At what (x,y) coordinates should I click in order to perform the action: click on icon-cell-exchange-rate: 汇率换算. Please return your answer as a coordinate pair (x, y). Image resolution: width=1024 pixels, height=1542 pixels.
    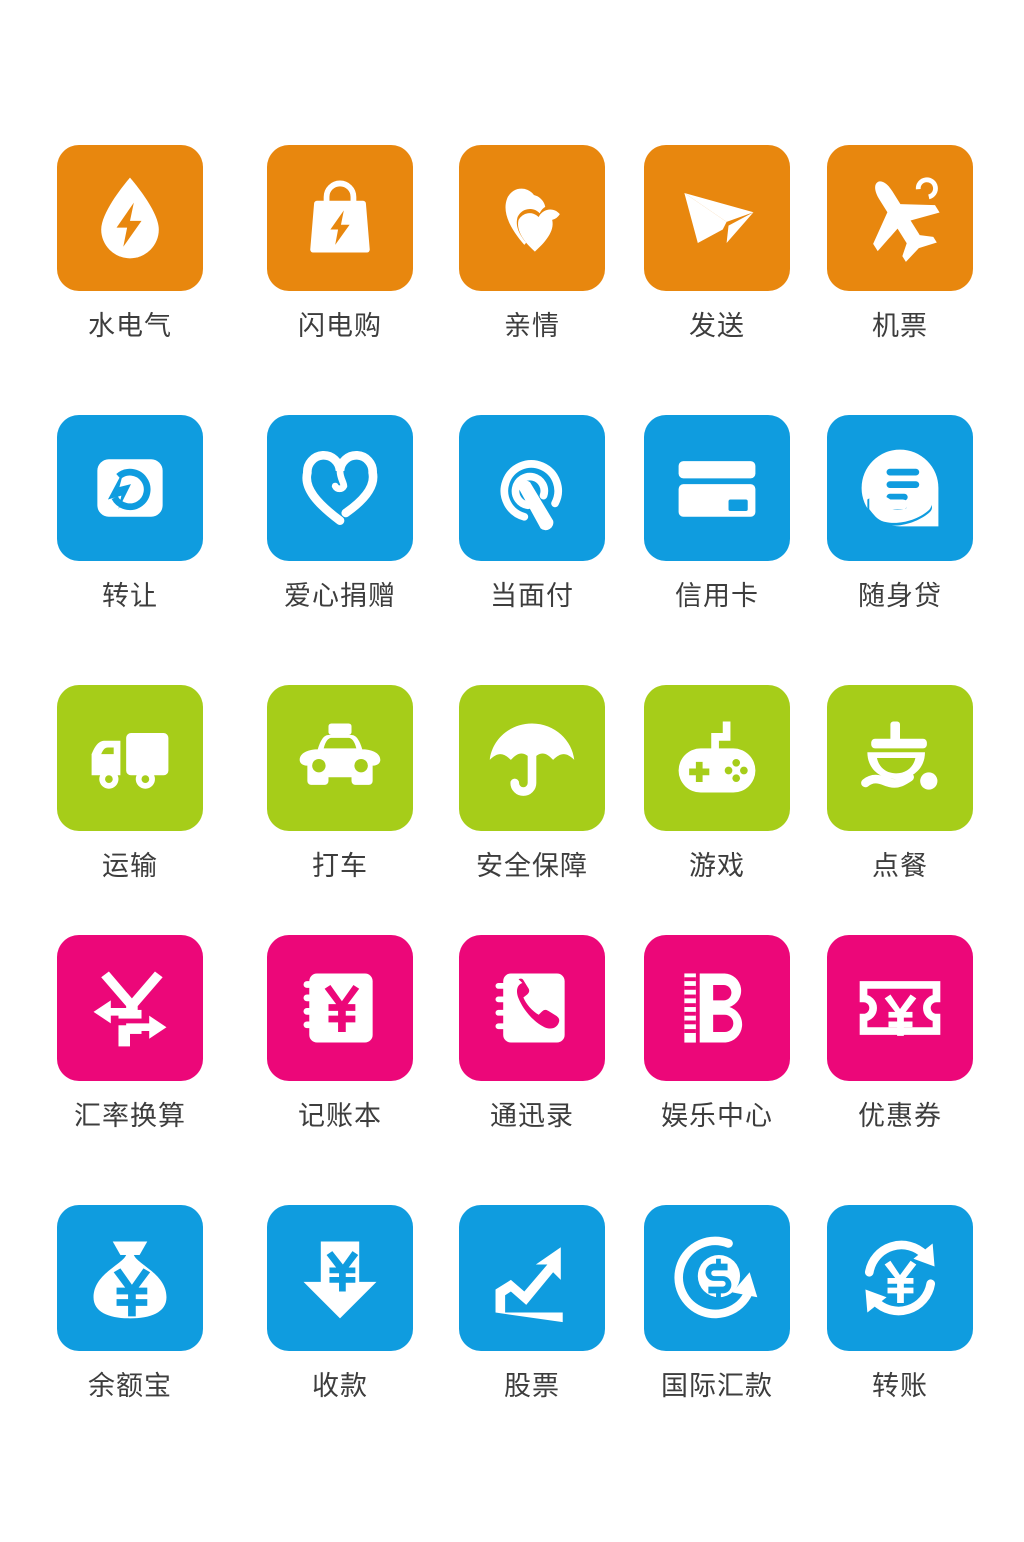
    Looking at the image, I should click on (130, 1034).